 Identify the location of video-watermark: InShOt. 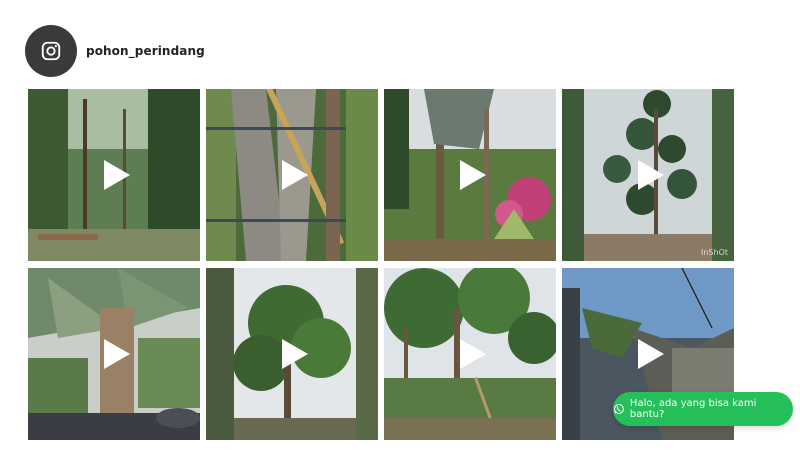
(714, 252).